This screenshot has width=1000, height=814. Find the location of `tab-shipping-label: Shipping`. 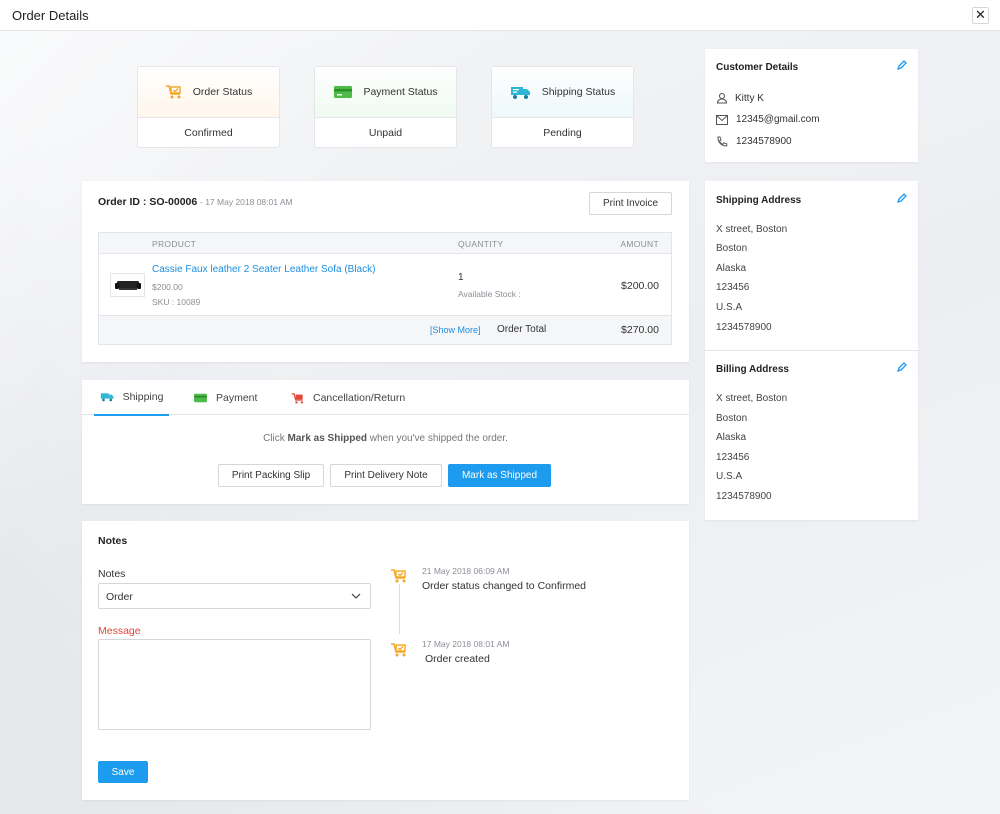

tab-shipping-label: Shipping is located at coordinates (143, 397).